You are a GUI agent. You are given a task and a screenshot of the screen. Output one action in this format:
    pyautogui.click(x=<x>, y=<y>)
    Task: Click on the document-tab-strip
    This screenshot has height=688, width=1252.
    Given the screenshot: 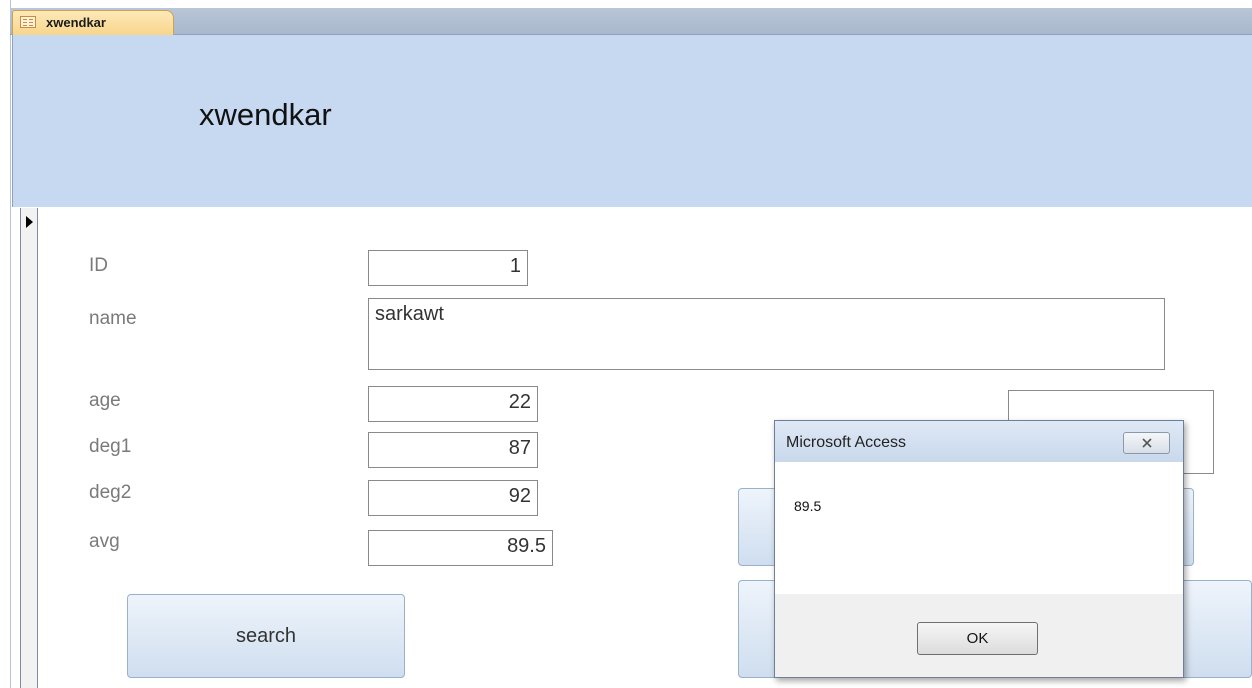 What is the action you would take?
    pyautogui.click(x=631, y=21)
    